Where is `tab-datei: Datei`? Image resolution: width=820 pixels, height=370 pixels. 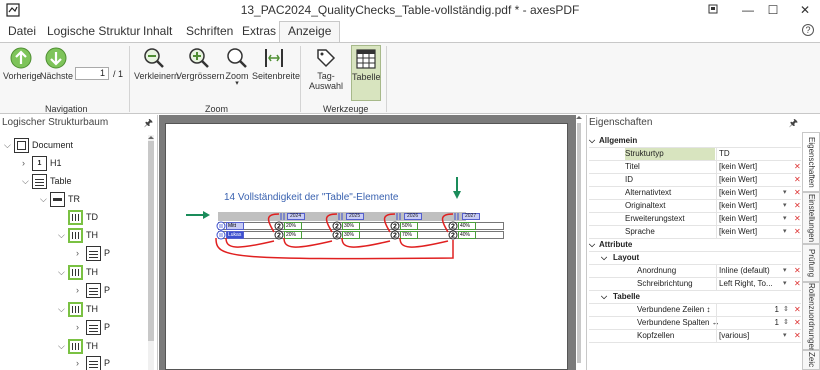
tab-datei: Datei is located at coordinates (22, 31).